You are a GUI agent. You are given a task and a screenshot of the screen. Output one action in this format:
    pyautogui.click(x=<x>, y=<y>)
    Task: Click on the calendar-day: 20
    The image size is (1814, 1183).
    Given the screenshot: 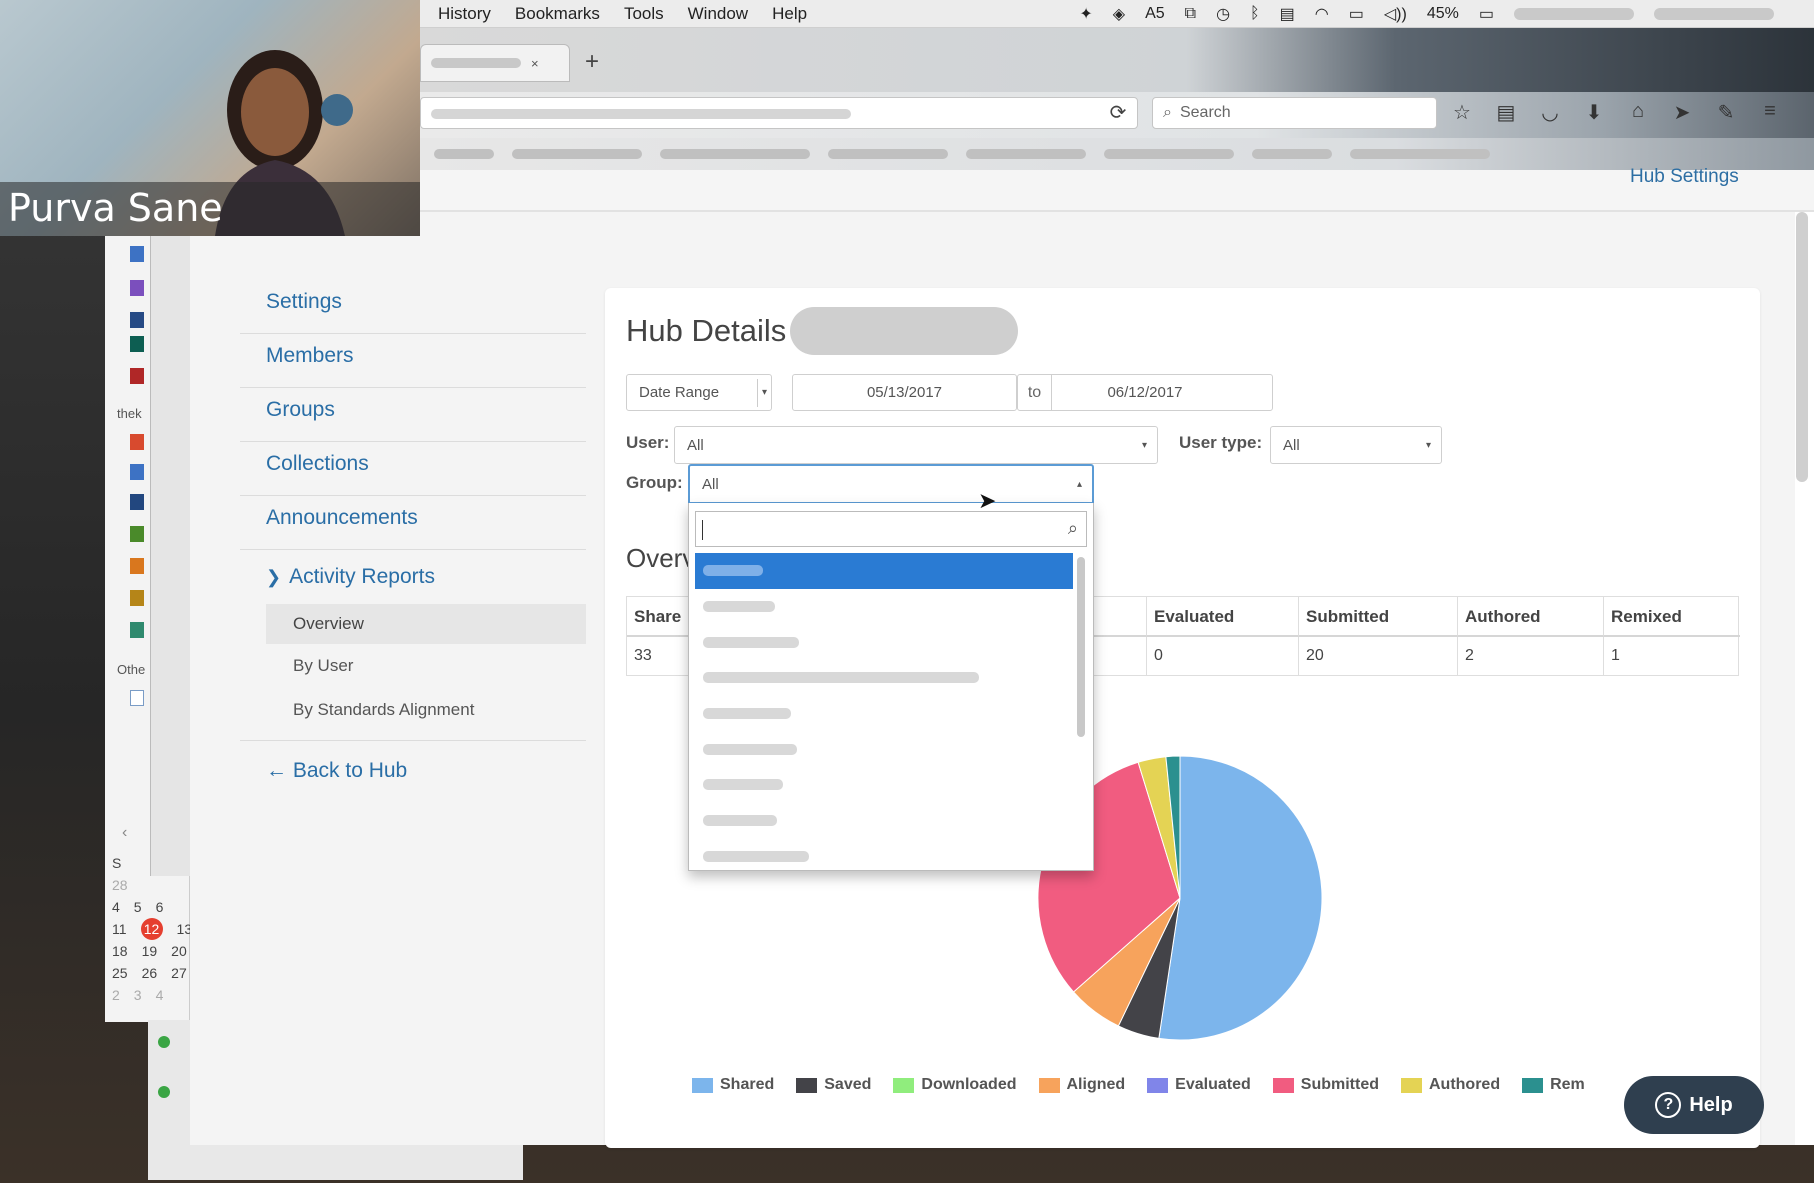 What is the action you would take?
    pyautogui.click(x=179, y=951)
    